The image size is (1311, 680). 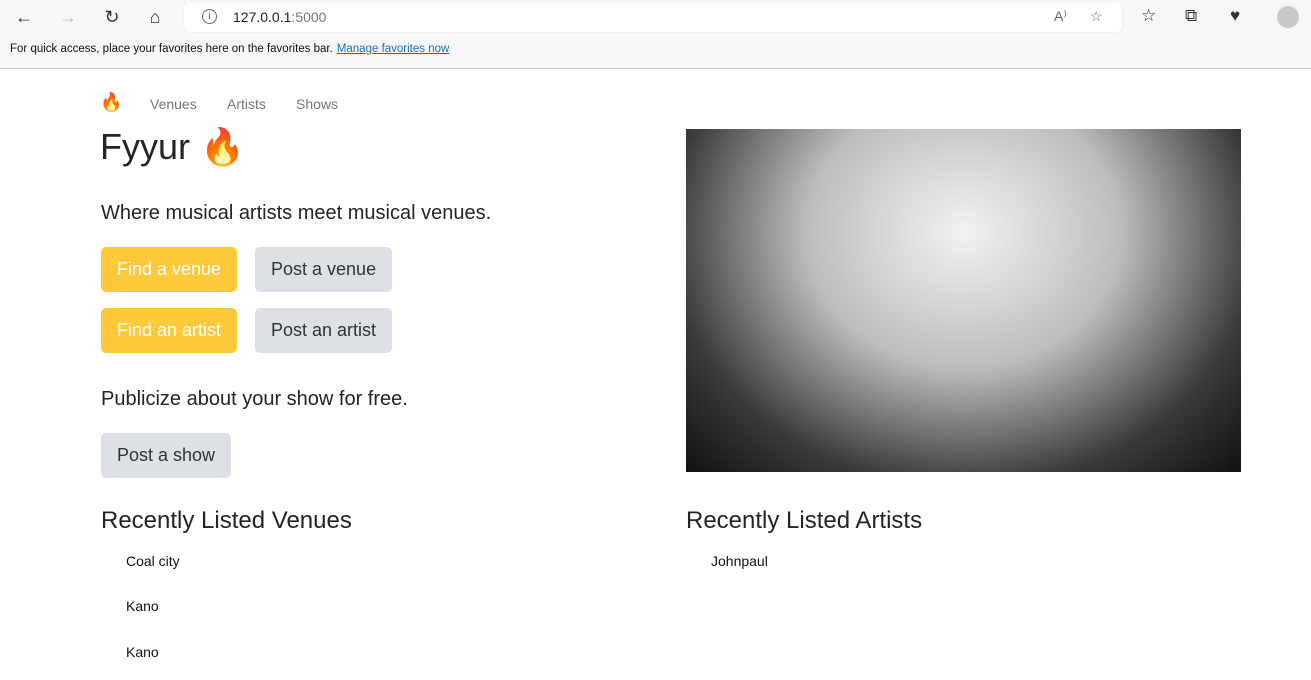 What do you see at coordinates (111, 102) in the screenshot?
I see `logo-icon: 🔥` at bounding box center [111, 102].